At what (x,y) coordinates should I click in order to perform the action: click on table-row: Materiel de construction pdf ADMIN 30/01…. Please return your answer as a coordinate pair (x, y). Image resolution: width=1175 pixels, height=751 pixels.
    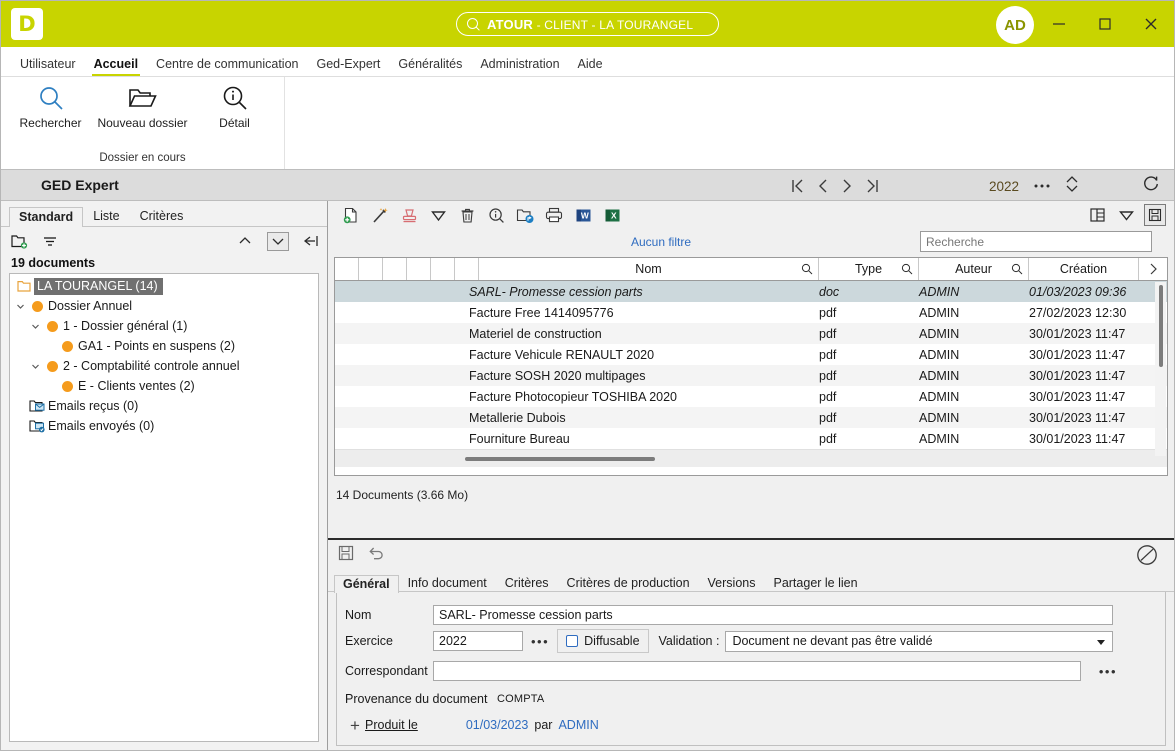
    Looking at the image, I should click on (751, 333).